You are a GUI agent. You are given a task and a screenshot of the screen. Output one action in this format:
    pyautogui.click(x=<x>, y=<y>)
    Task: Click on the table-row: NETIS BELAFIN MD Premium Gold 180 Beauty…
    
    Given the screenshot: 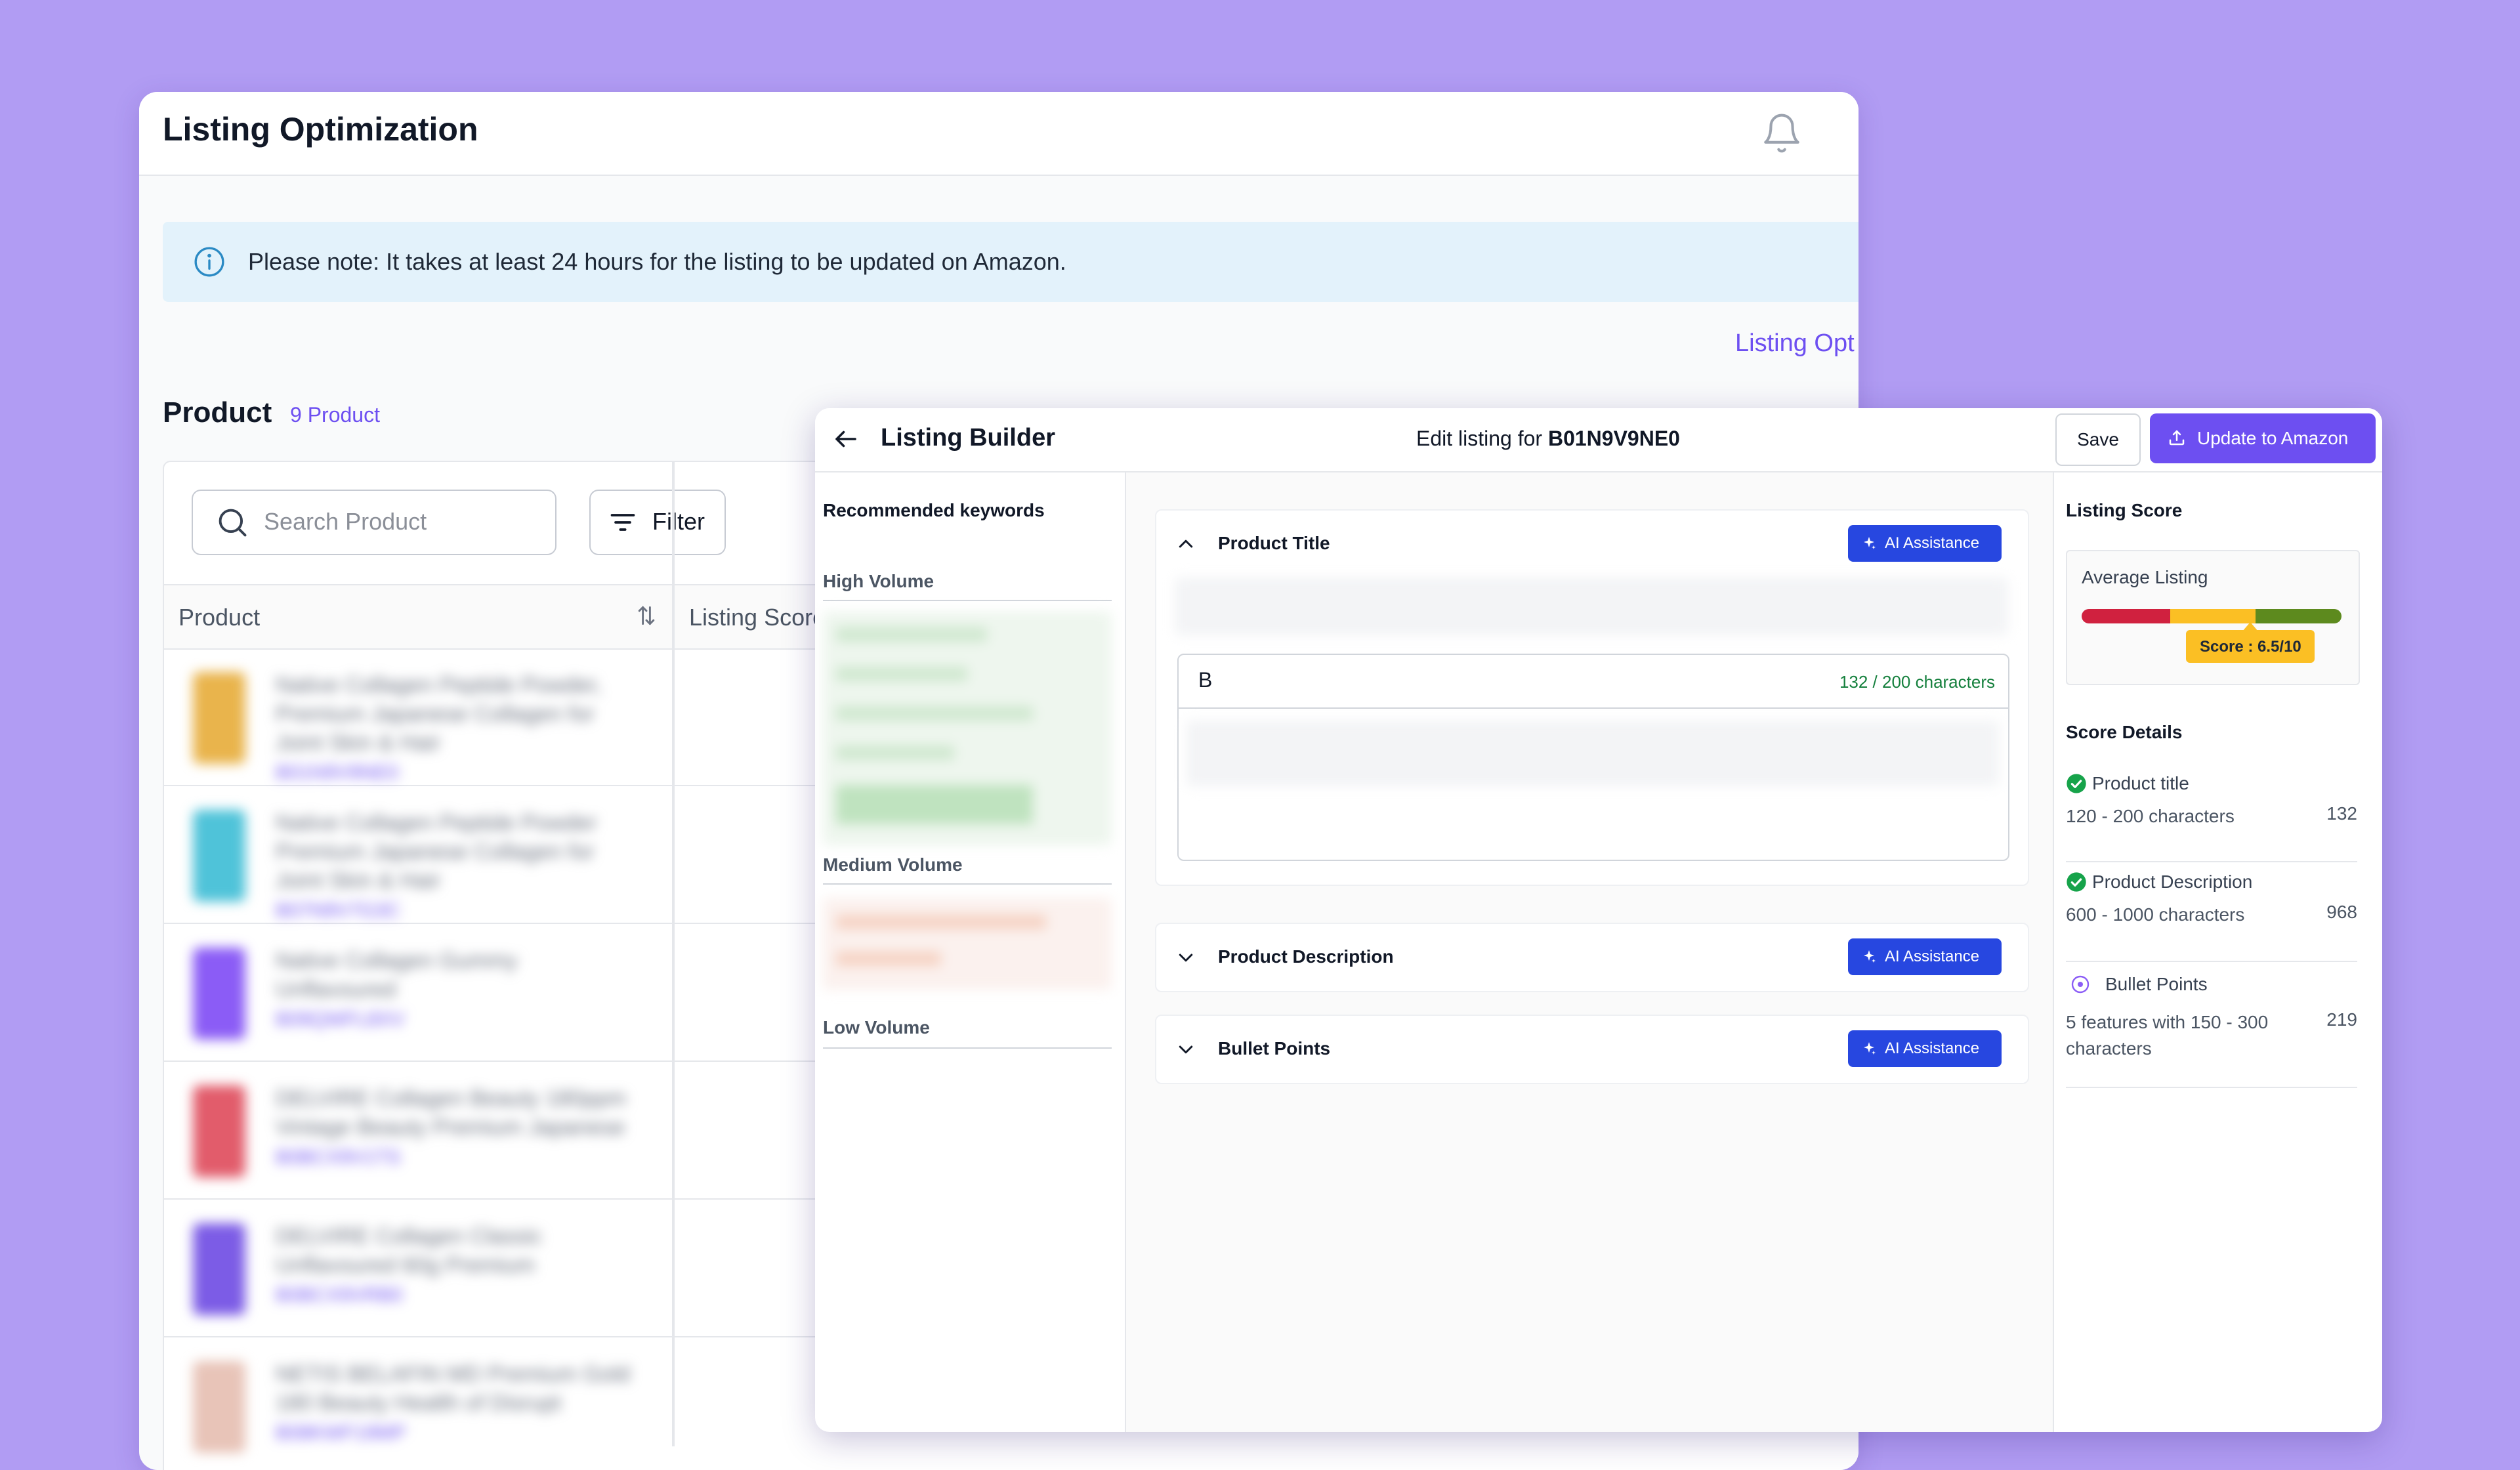 What is the action you would take?
    pyautogui.click(x=418, y=1403)
    